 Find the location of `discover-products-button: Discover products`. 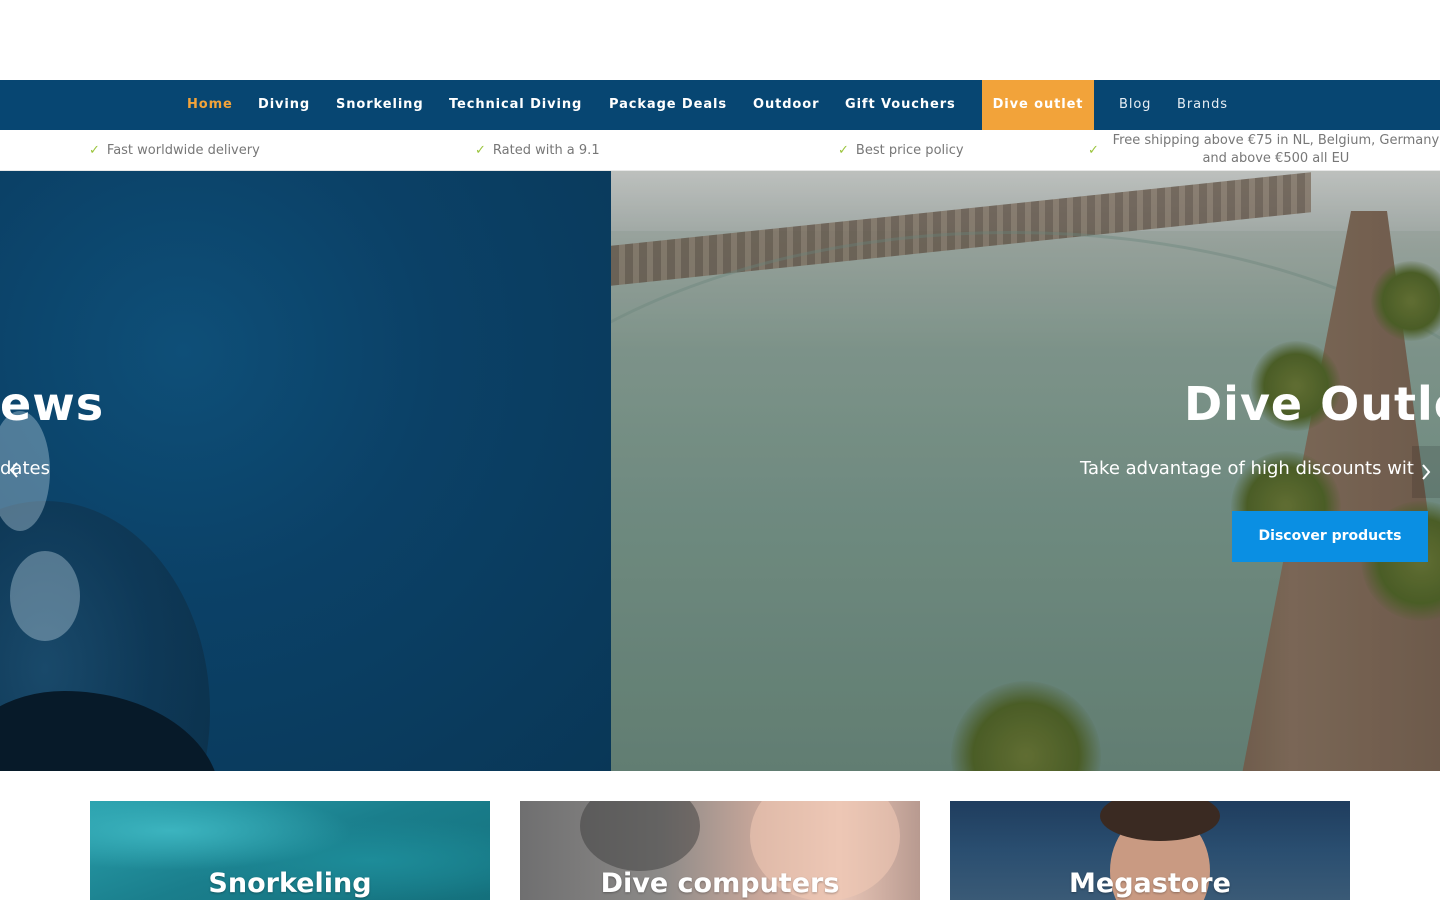

discover-products-button: Discover products is located at coordinates (1330, 536).